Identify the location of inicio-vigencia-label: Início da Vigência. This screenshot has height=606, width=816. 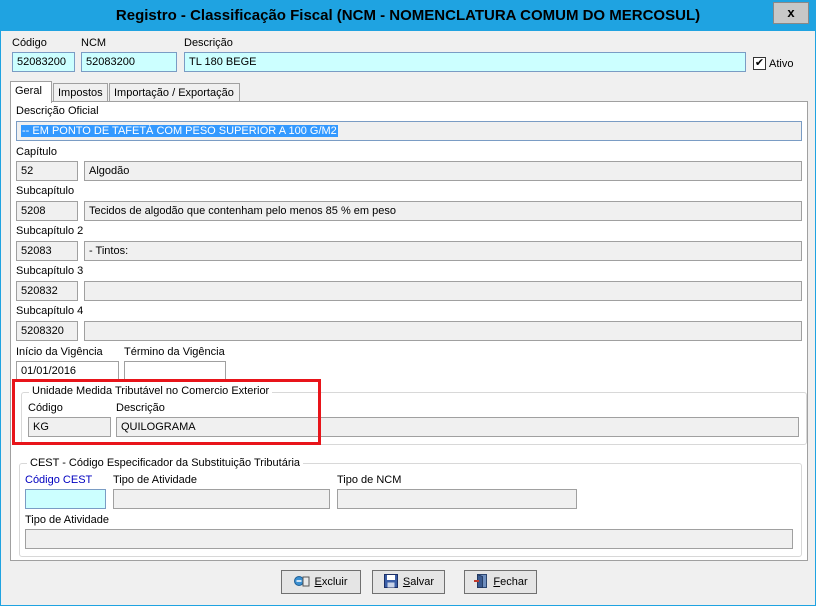
(59, 352).